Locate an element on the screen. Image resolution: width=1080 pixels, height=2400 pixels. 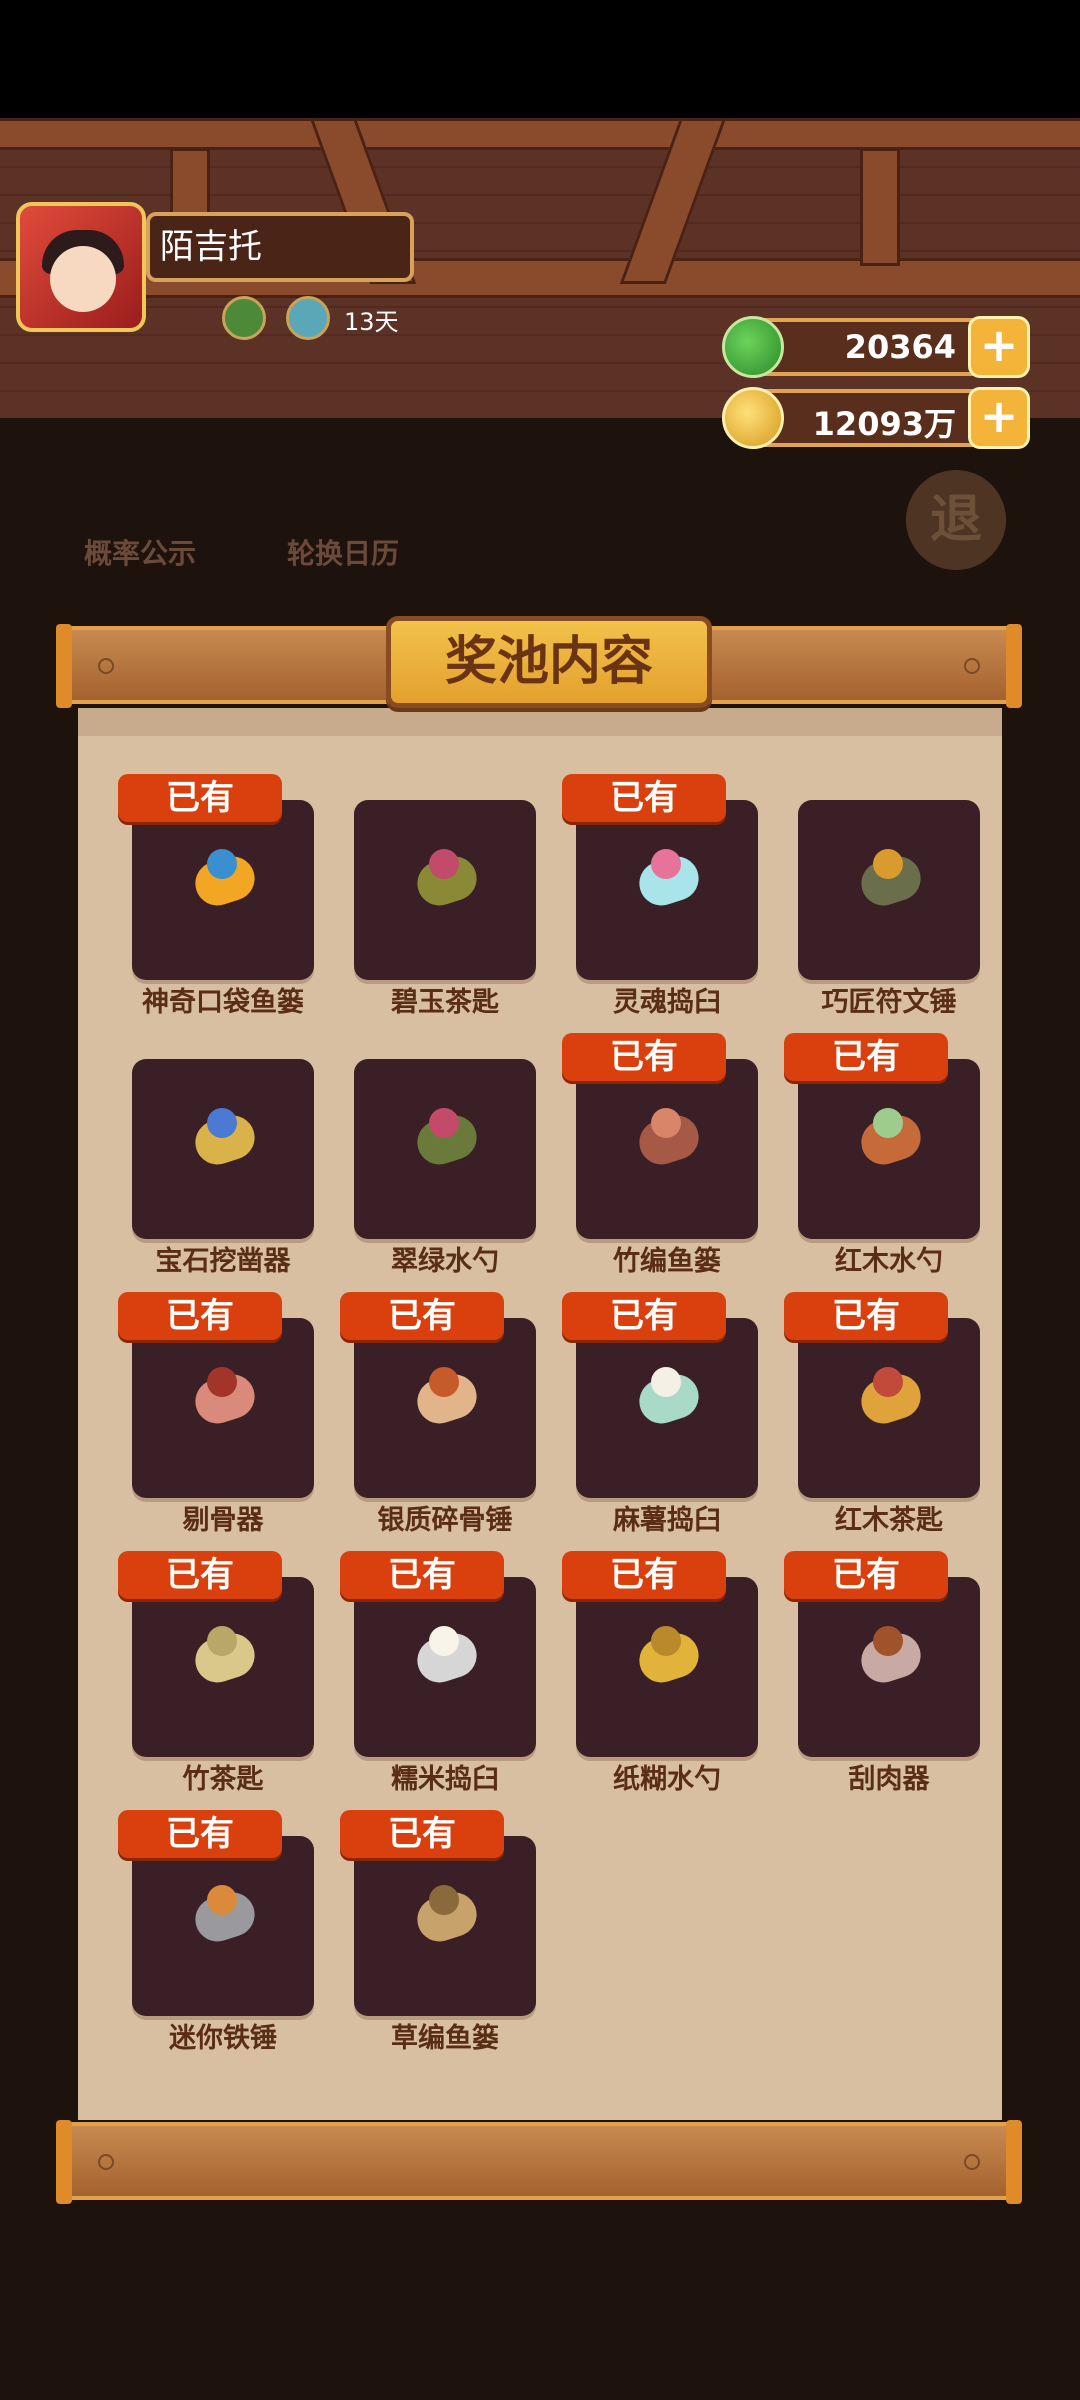
coin-icon is located at coordinates (753, 418).